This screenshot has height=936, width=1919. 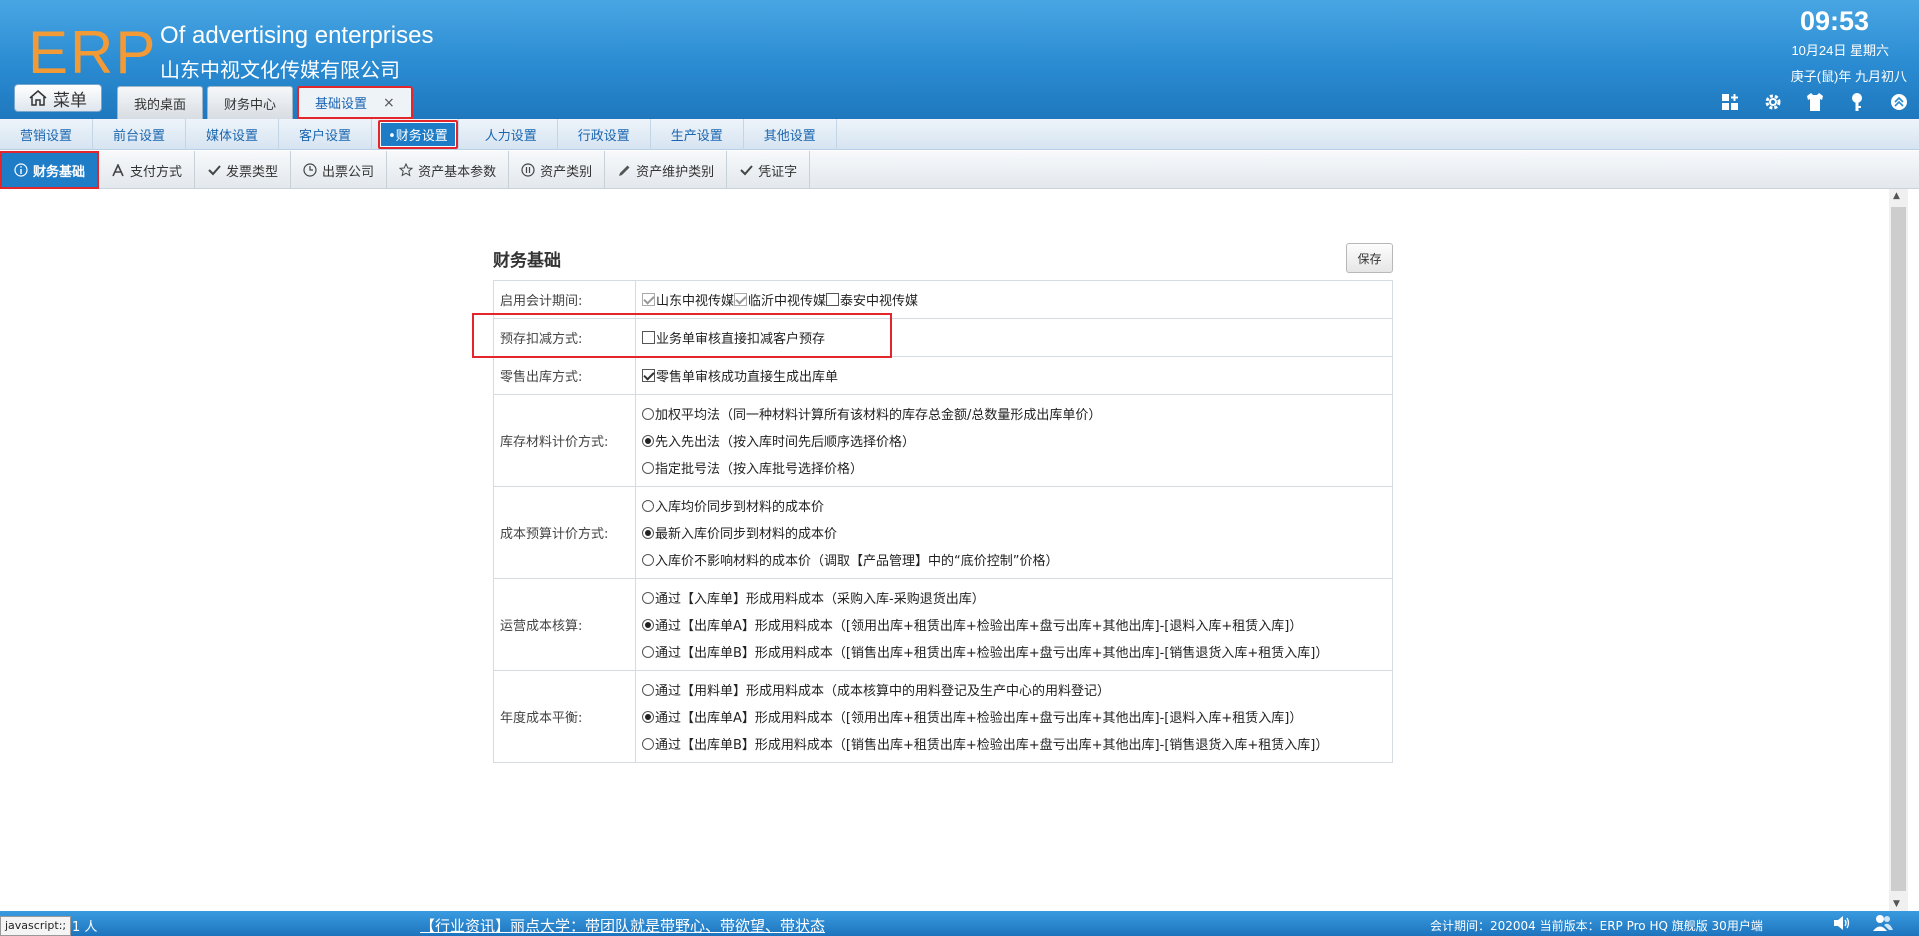 I want to click on tab-my-desktop: 我的桌面, so click(x=160, y=102).